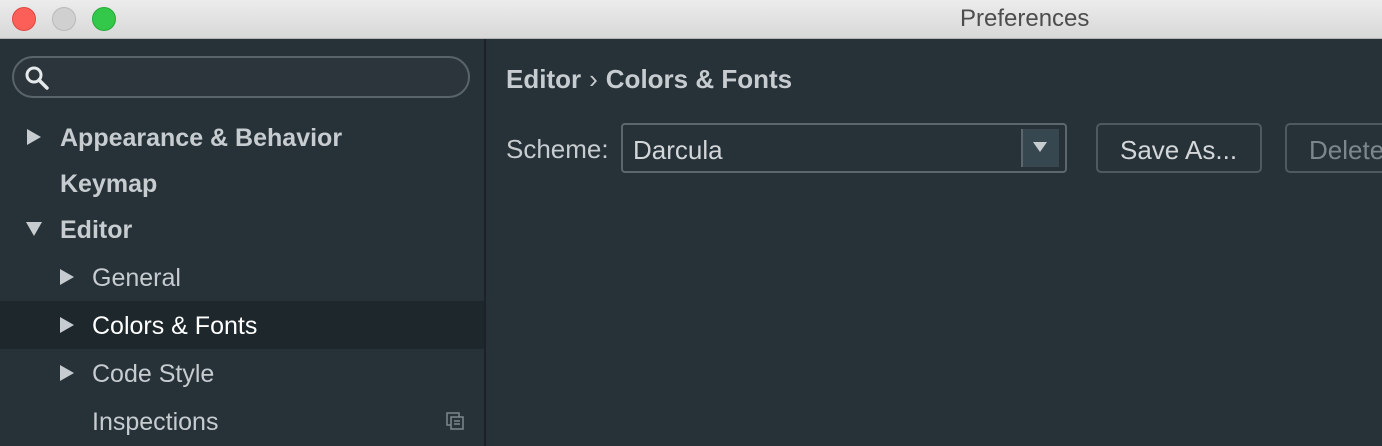 The image size is (1382, 446). Describe the element at coordinates (153, 374) in the screenshot. I see `tree-item-label: Code Style` at that location.